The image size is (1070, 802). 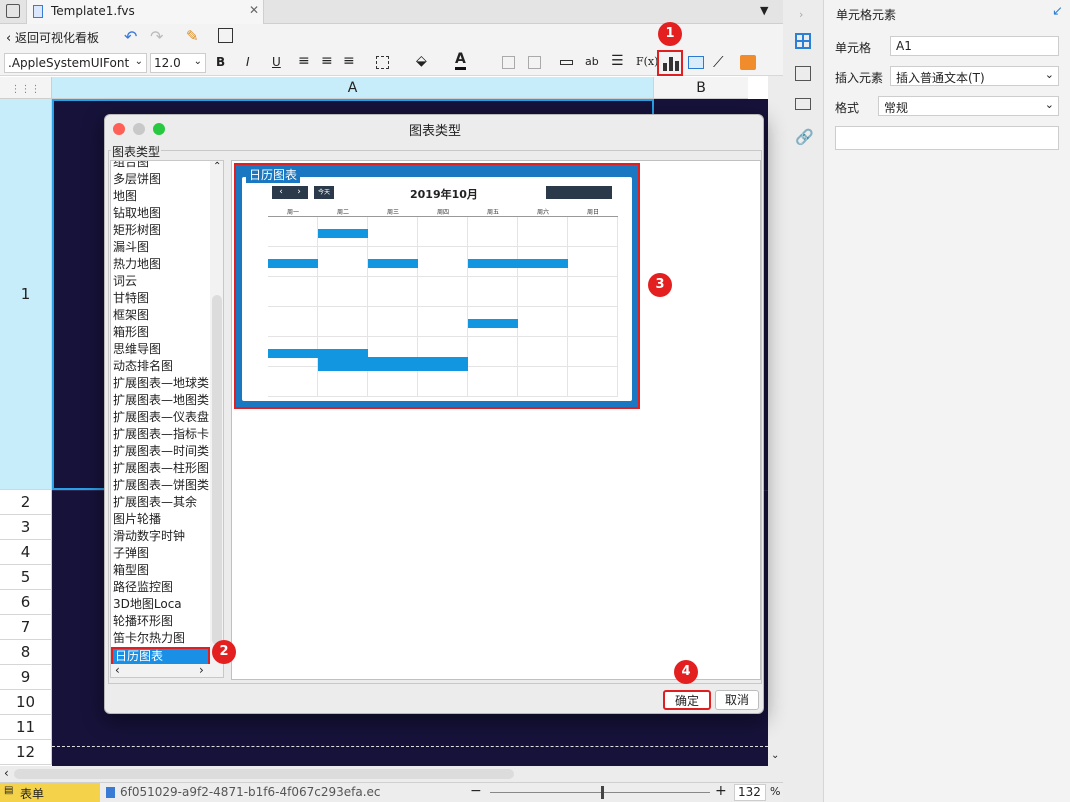 What do you see at coordinates (161, 400) in the screenshot?
I see `list-item: 扩展图表—地图类` at bounding box center [161, 400].